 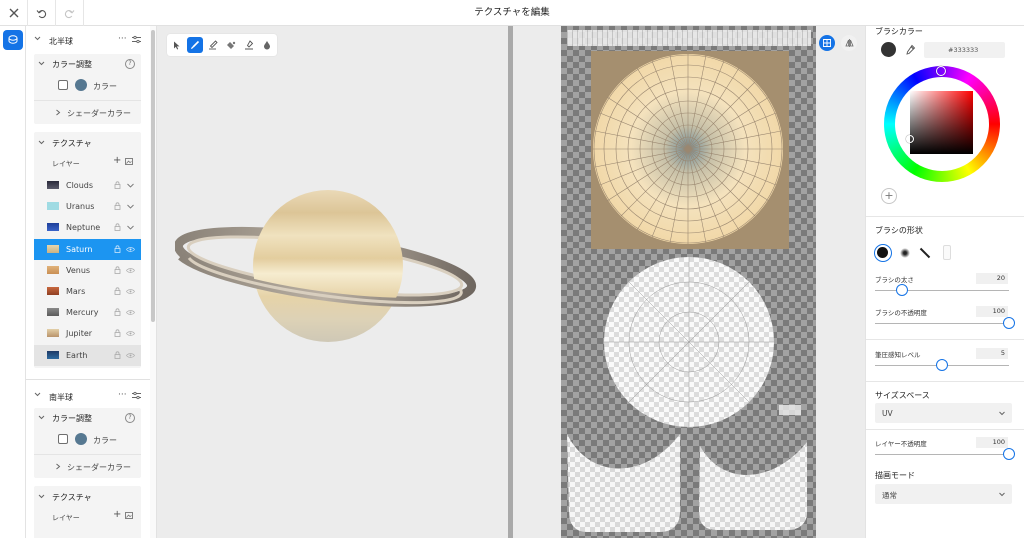 I want to click on color-handle, so click(x=910, y=139).